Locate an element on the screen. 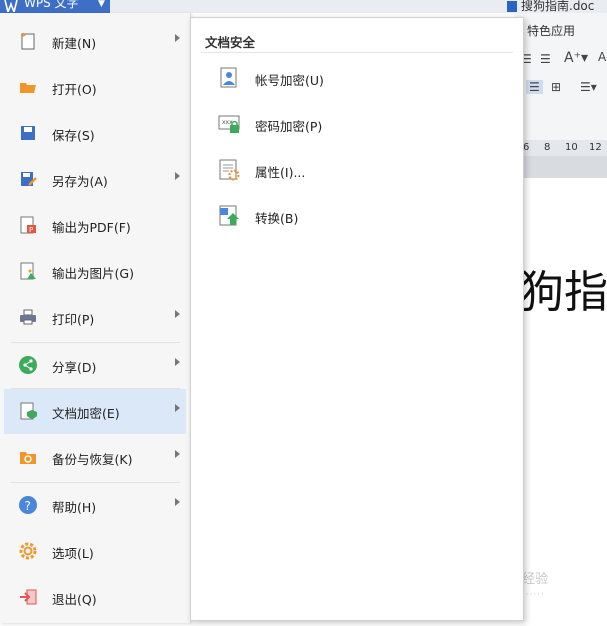 This screenshot has width=607, height=626. menu-item-label: 另存为(A) is located at coordinates (80, 181).